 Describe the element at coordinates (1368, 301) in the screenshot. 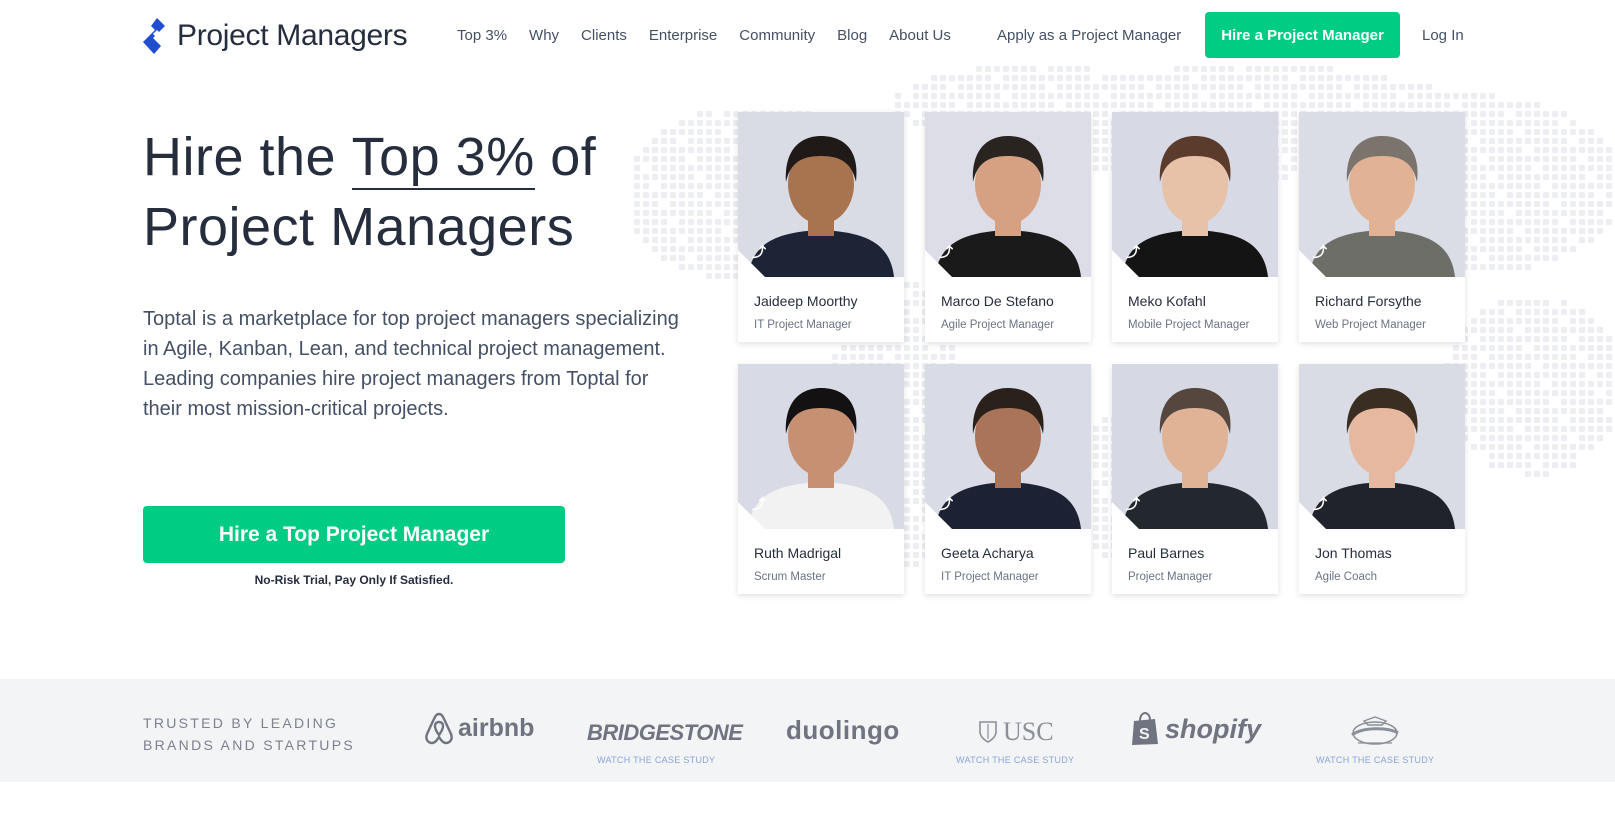

I see `talent-name: Richard Forsythe` at that location.